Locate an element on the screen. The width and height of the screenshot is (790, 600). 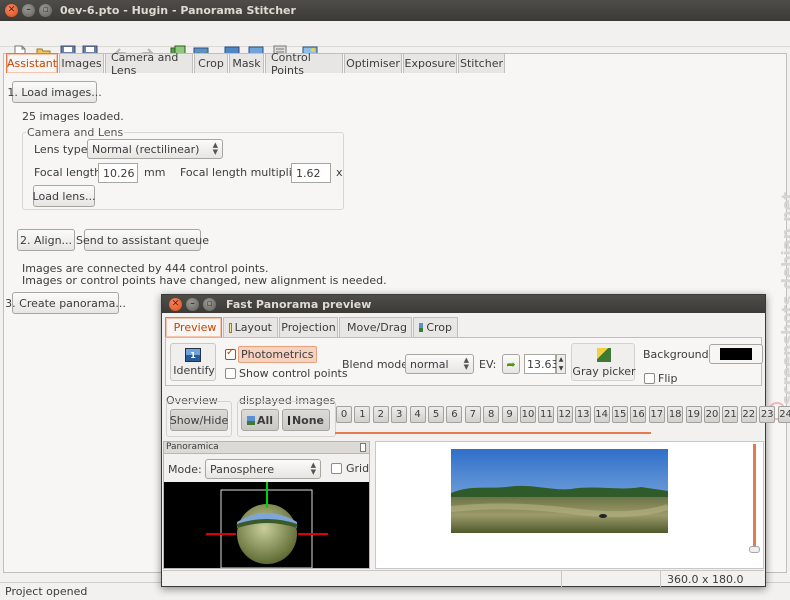
preview-canvas is located at coordinates (569, 505).